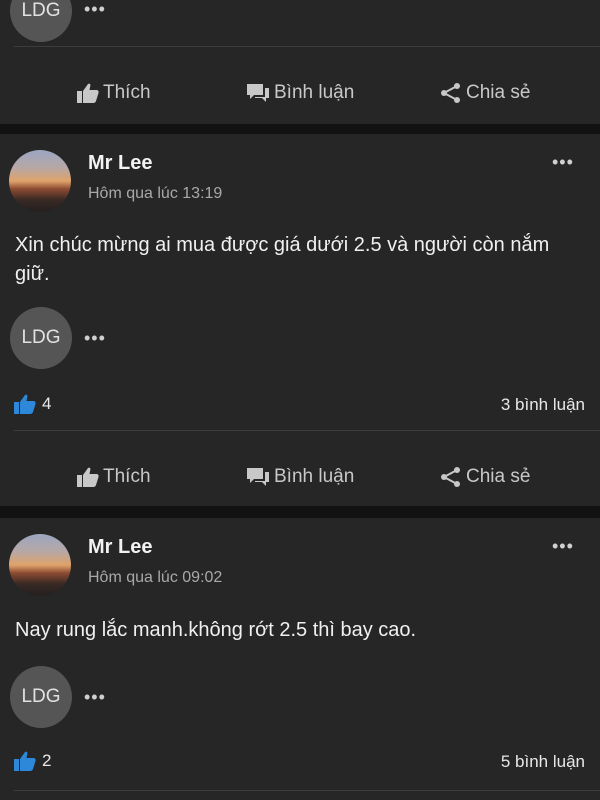 Image resolution: width=600 pixels, height=800 pixels. I want to click on like-count: 2, so click(32, 761).